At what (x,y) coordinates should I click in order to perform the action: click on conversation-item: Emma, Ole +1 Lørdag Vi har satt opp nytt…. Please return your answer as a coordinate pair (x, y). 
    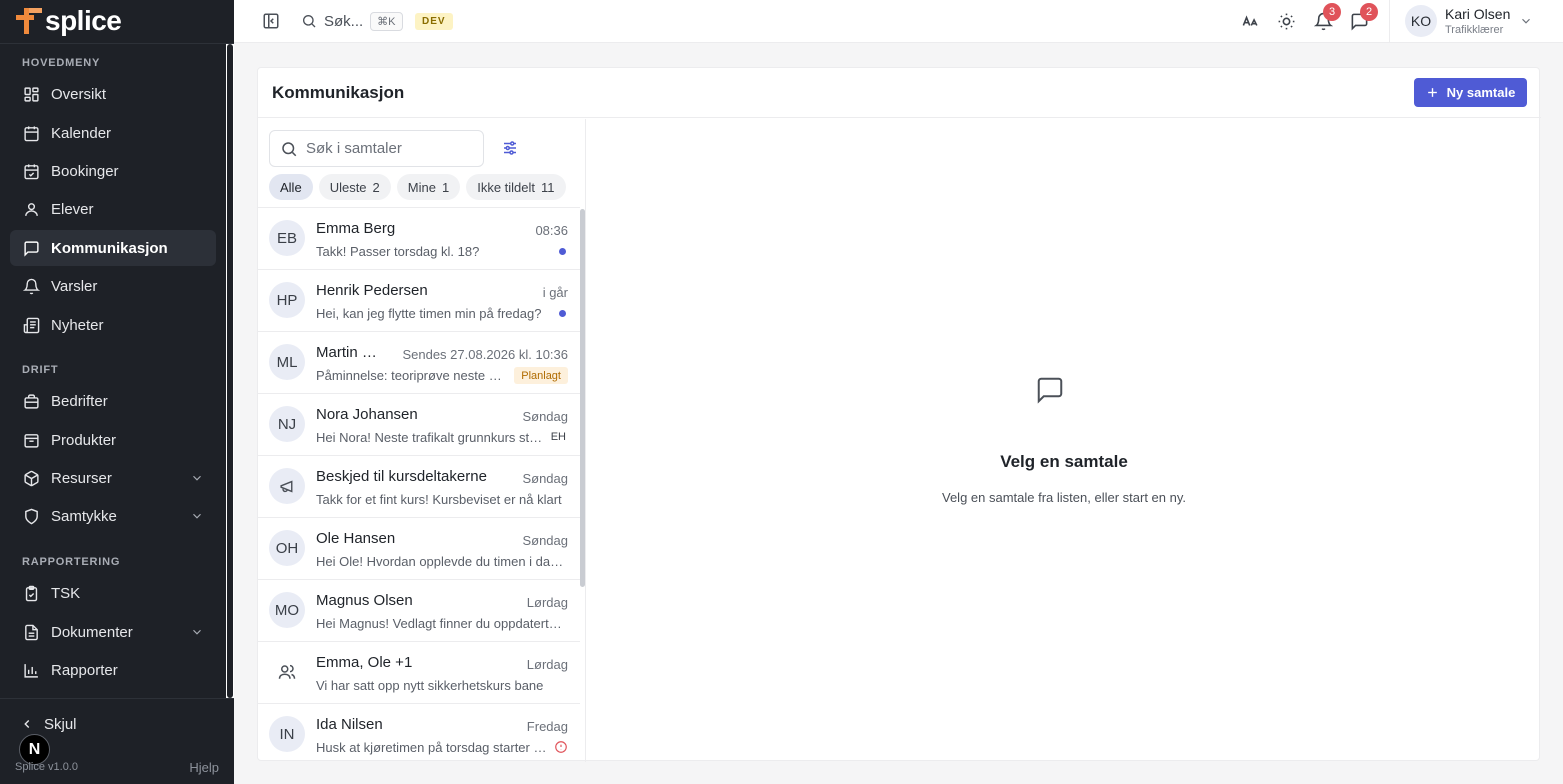
    Looking at the image, I should click on (419, 673).